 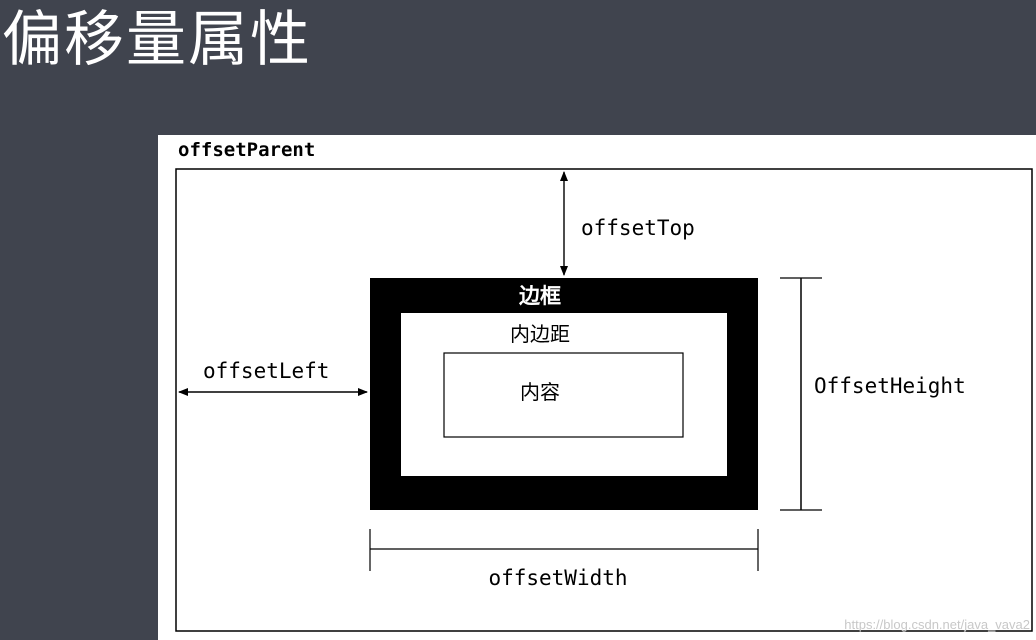 What do you see at coordinates (563, 395) in the screenshot?
I see `content-box` at bounding box center [563, 395].